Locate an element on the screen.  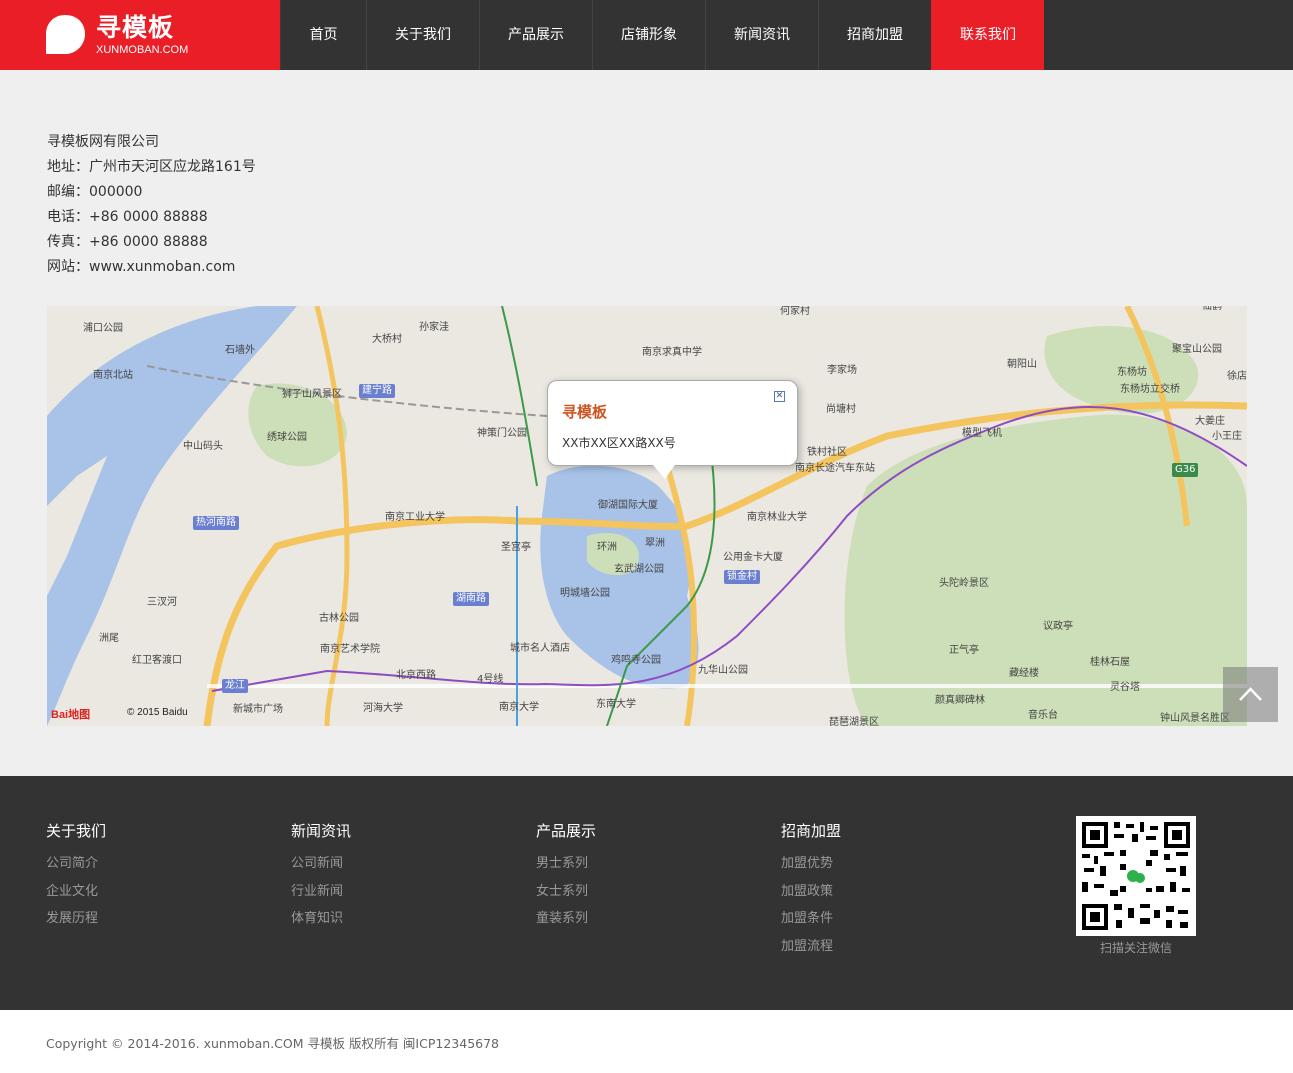
map-label: 石墙外 is located at coordinates (240, 350).